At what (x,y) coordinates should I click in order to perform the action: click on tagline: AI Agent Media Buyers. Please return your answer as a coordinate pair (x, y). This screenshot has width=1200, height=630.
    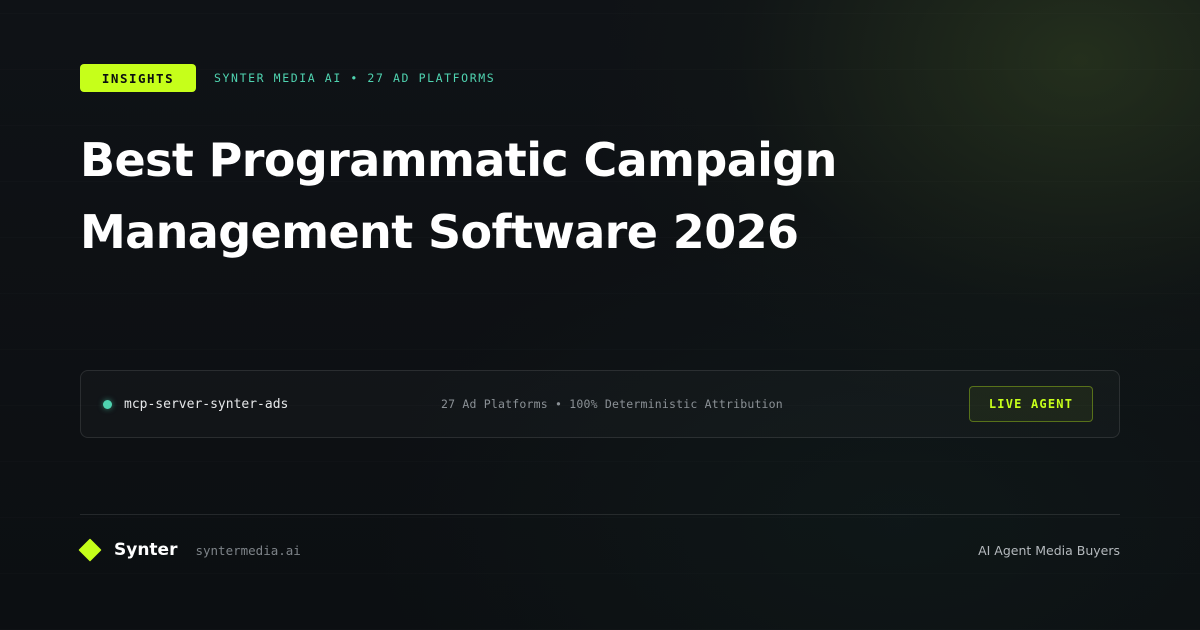
    Looking at the image, I should click on (1049, 550).